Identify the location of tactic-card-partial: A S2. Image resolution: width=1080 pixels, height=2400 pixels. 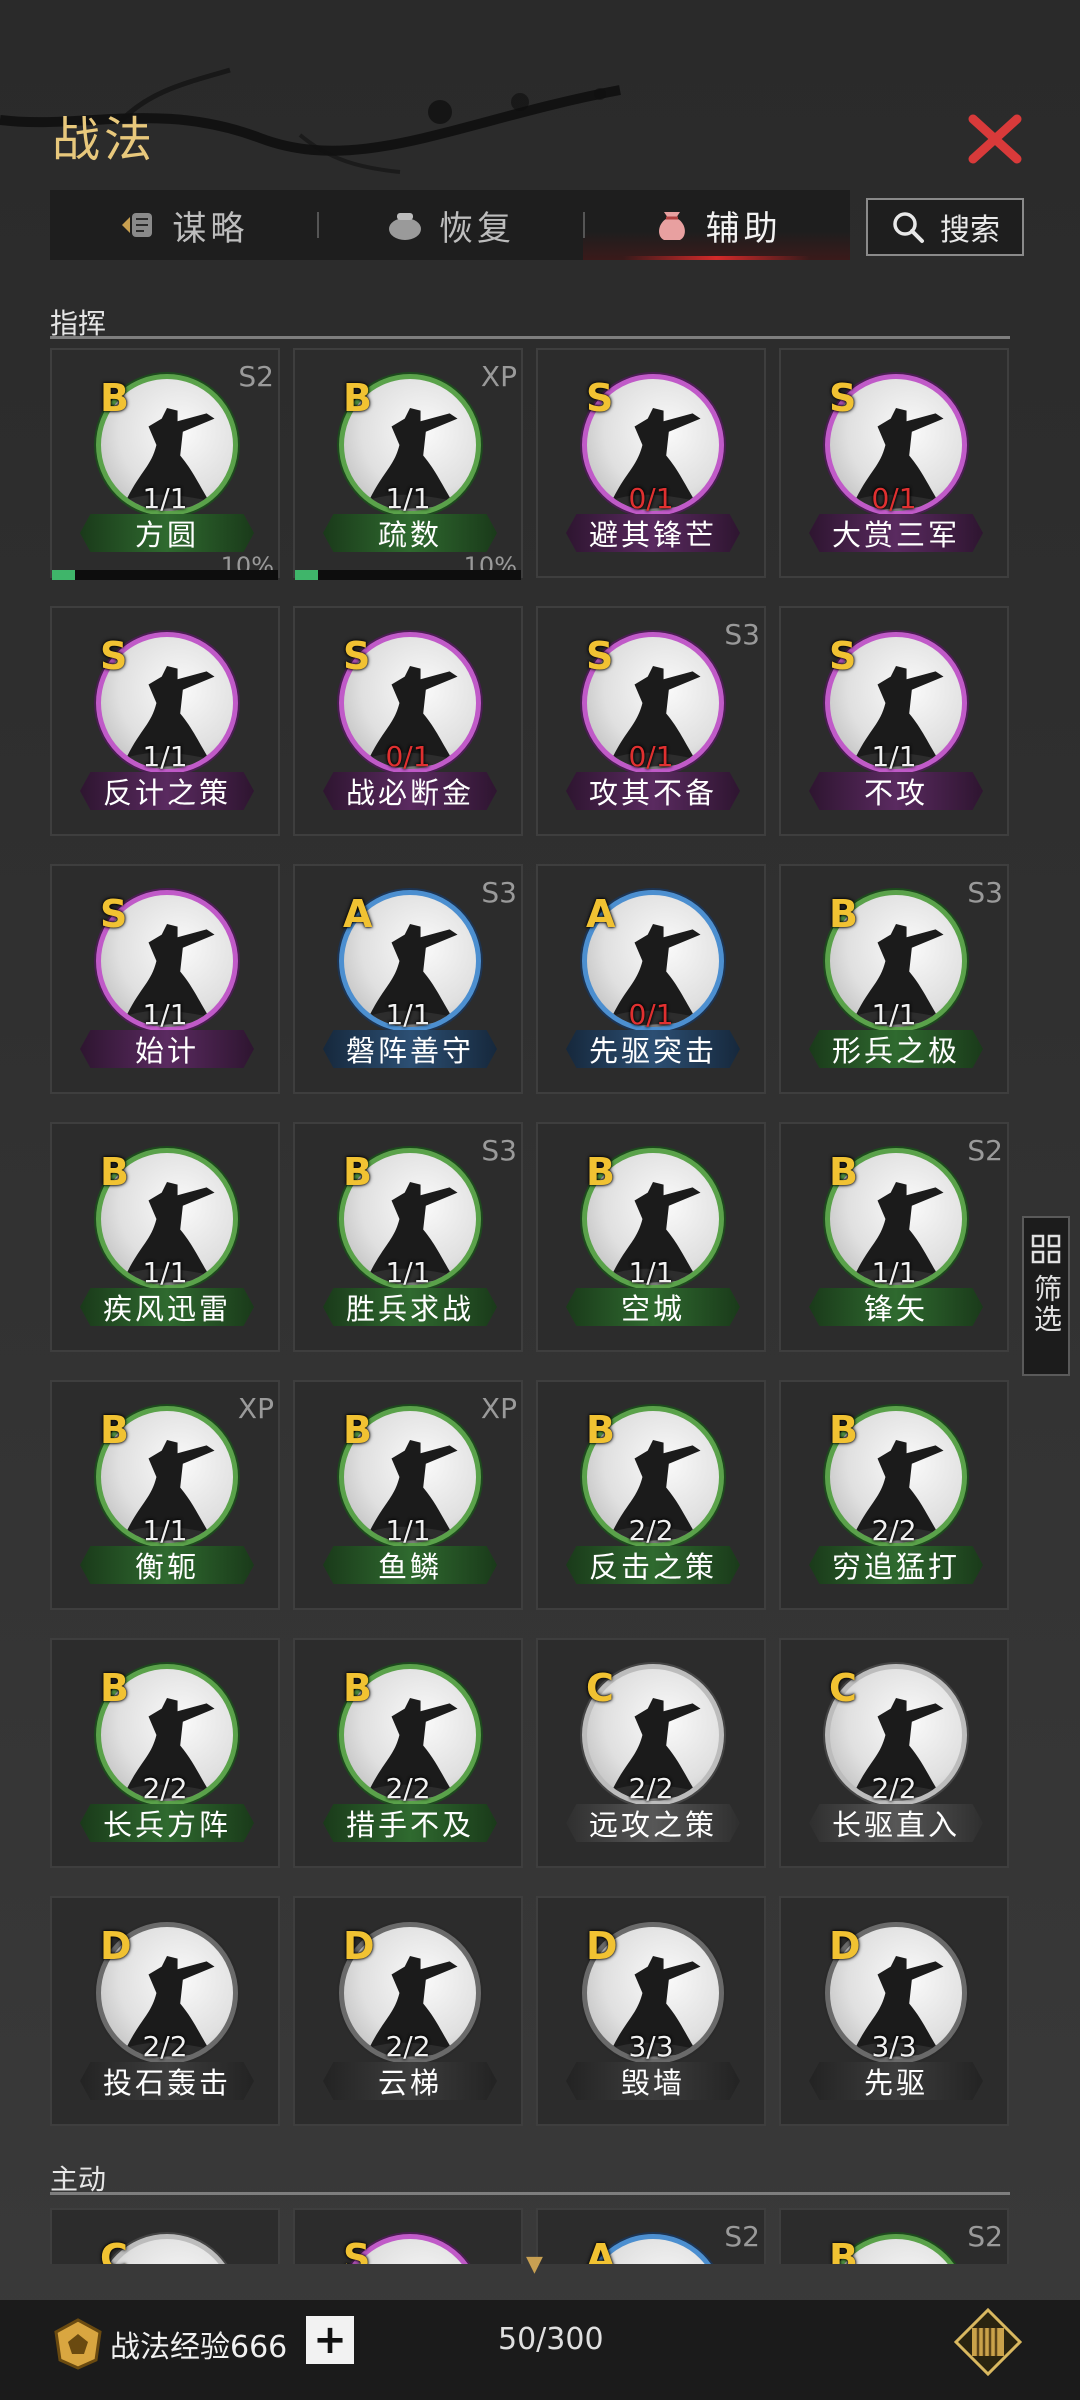
(651, 2236).